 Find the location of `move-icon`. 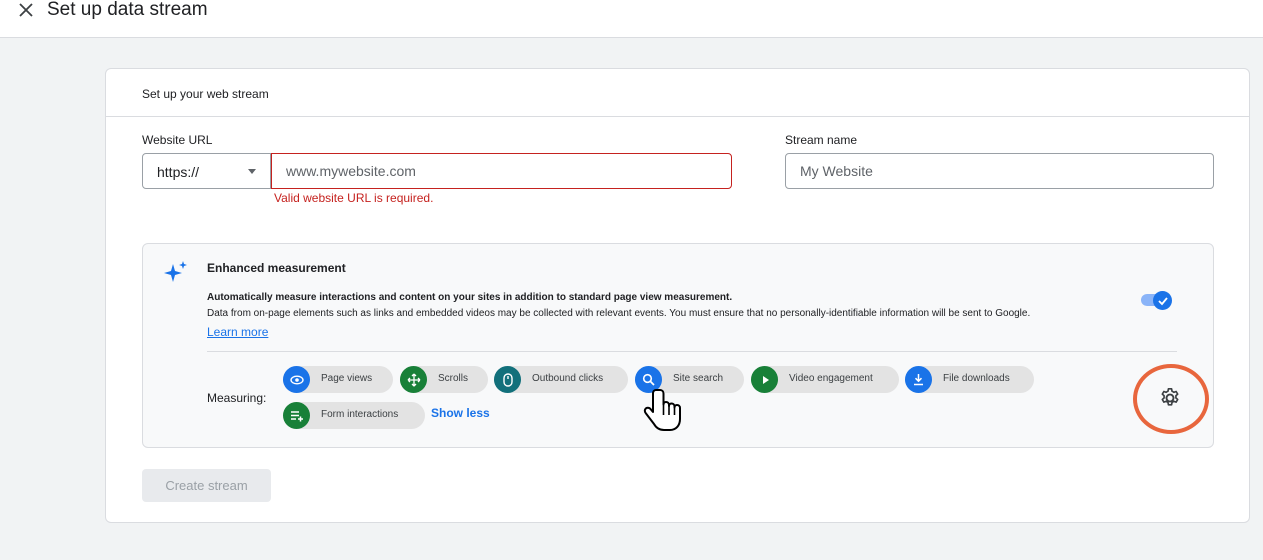

move-icon is located at coordinates (413, 379).